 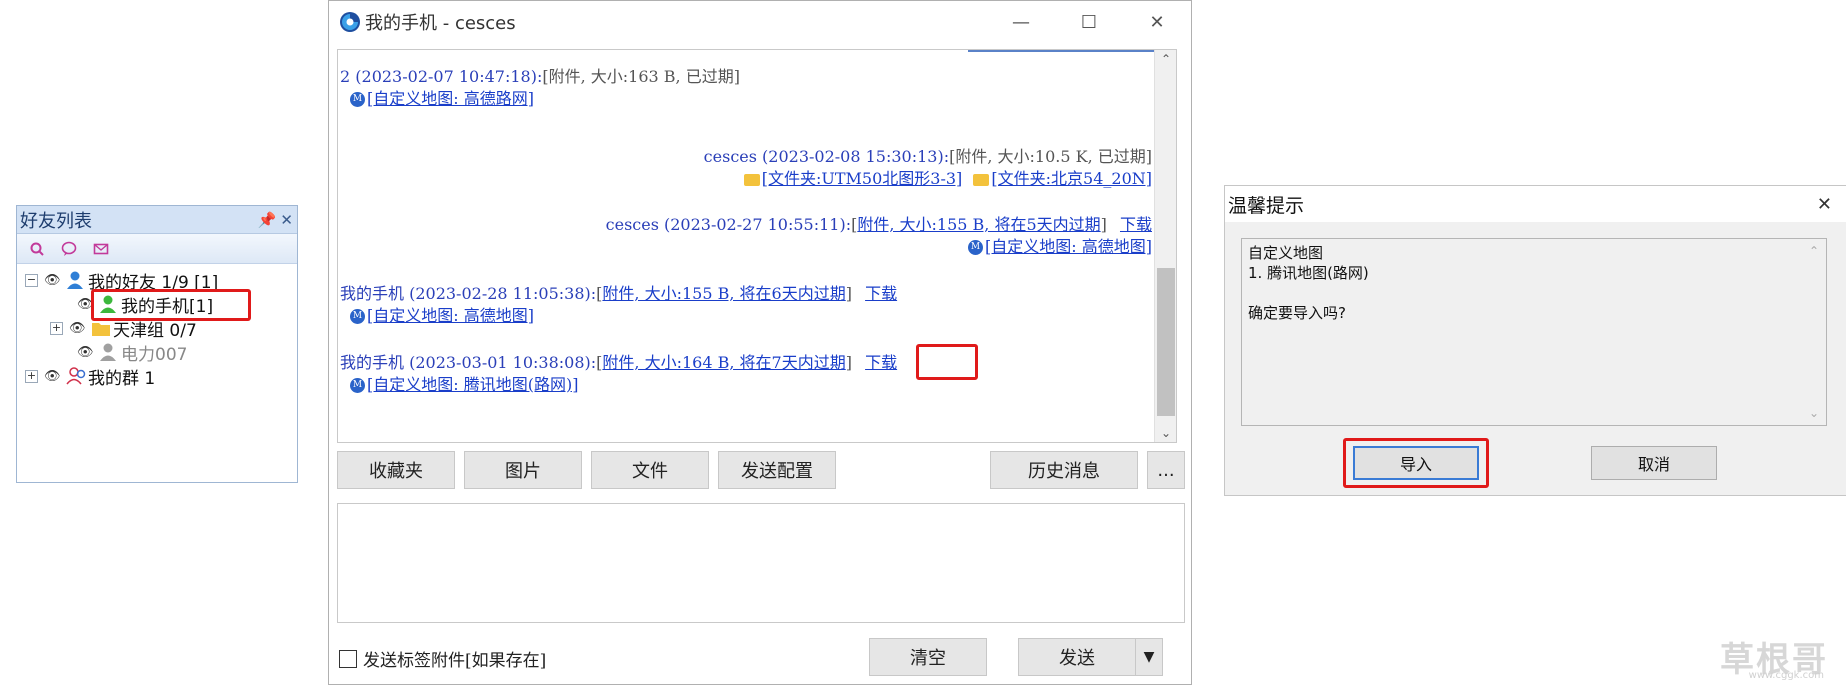 What do you see at coordinates (777, 470) in the screenshot?
I see `send-config-button: 发送配置` at bounding box center [777, 470].